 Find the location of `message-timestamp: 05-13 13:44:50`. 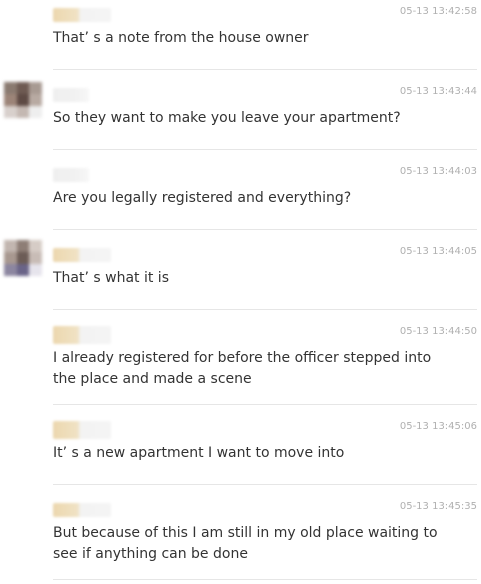

message-timestamp: 05-13 13:44:50 is located at coordinates (438, 331).